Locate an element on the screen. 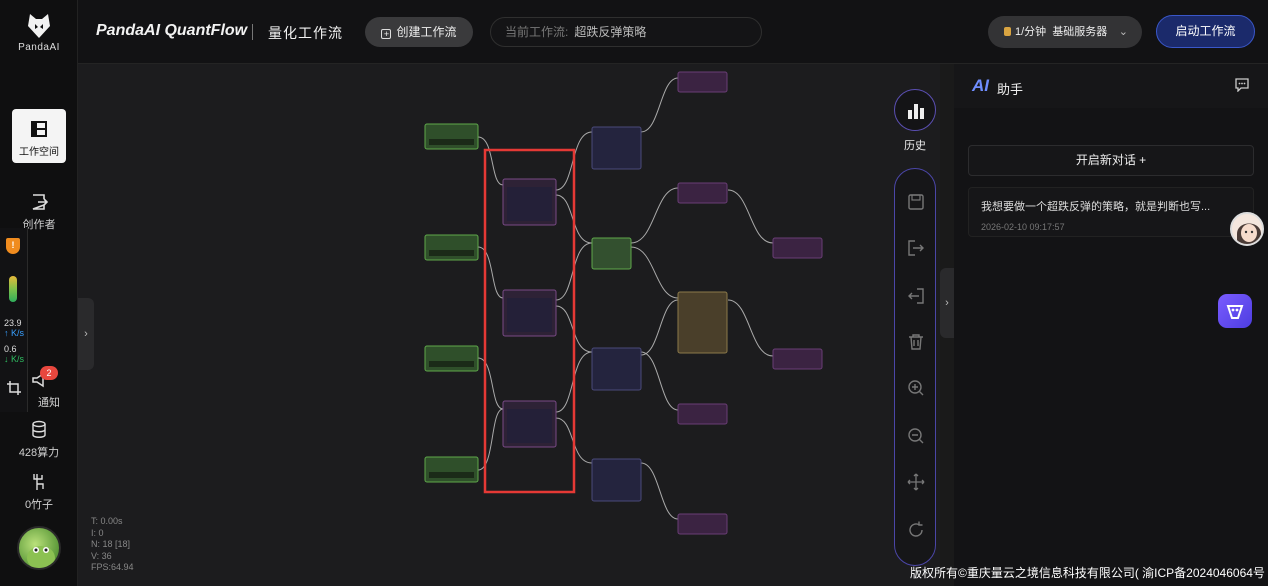 The image size is (1268, 586). download-speed: 0.6 ↓ K/s is located at coordinates (14, 354).